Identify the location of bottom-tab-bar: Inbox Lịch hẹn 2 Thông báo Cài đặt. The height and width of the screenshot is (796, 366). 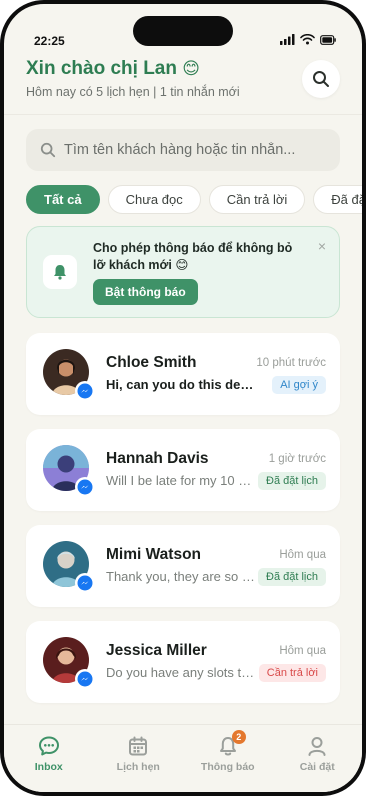
(183, 758).